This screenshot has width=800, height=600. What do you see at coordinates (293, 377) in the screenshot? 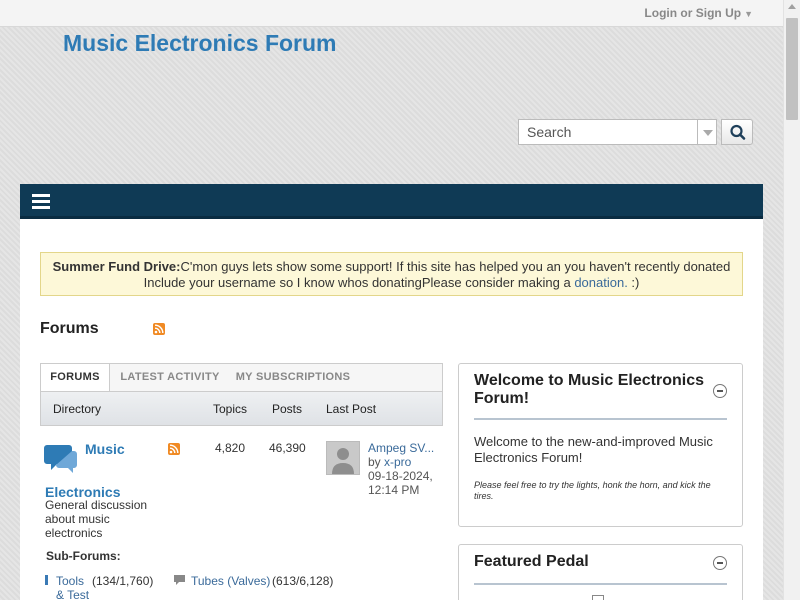
I see `tab-my-subscriptions: MY SUBSCRIPTIONS` at bounding box center [293, 377].